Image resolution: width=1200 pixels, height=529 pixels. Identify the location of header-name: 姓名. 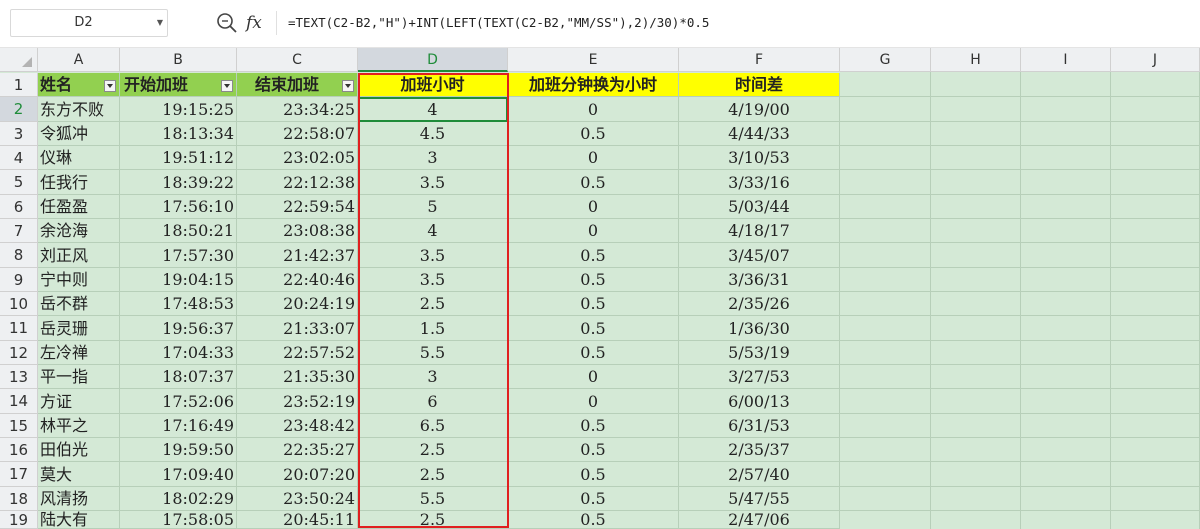
(79, 85).